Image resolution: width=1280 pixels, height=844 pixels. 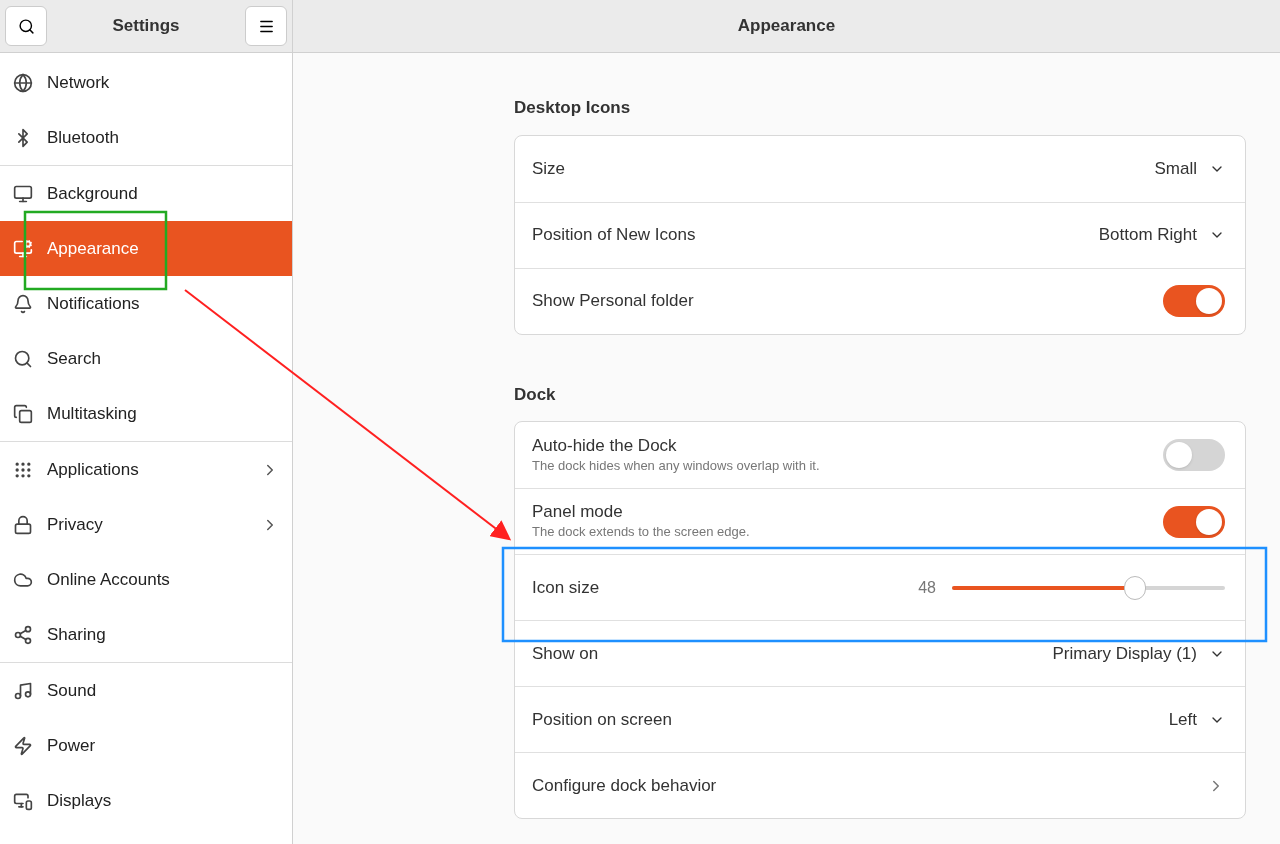 I want to click on sidebar-item: Multitasking, so click(x=146, y=413).